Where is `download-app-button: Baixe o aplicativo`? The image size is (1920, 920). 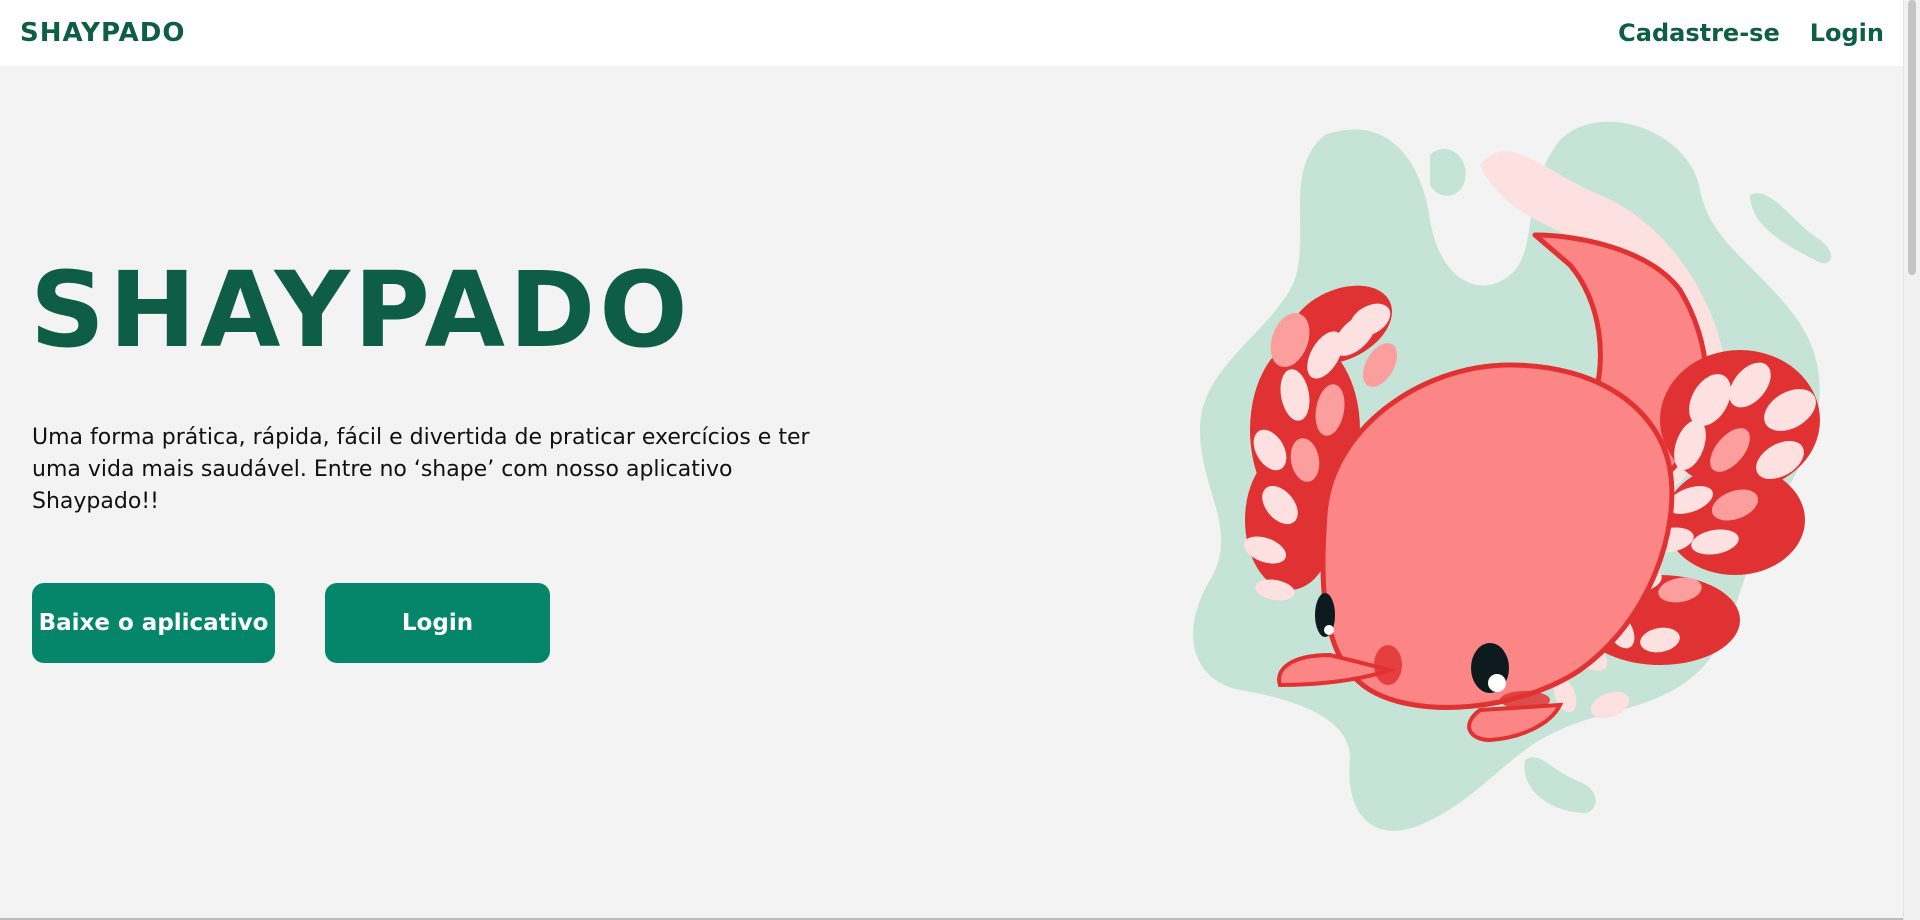
download-app-button: Baixe o aplicativo is located at coordinates (153, 623).